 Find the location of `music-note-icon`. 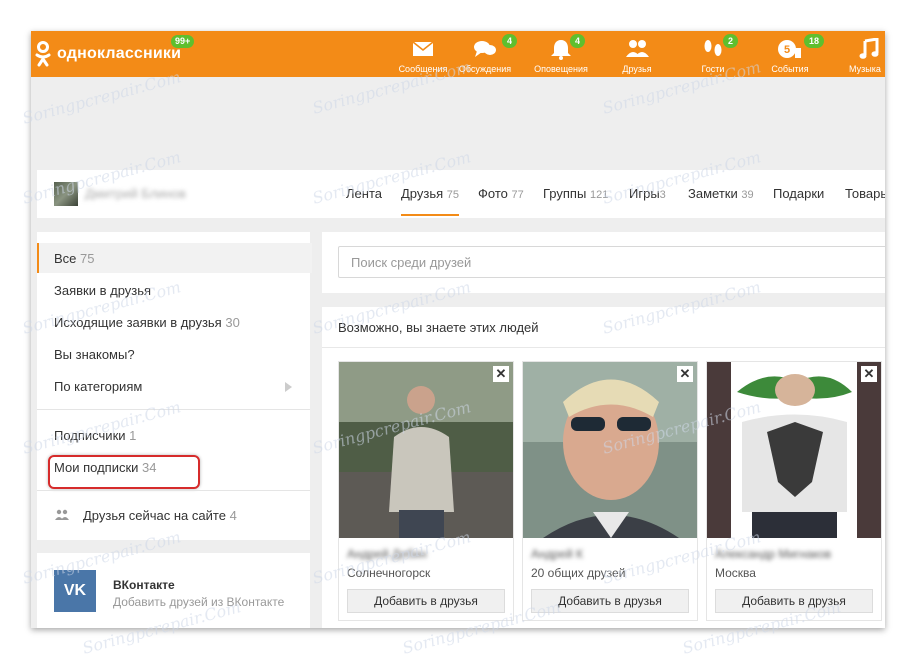

music-note-icon is located at coordinates (869, 48).